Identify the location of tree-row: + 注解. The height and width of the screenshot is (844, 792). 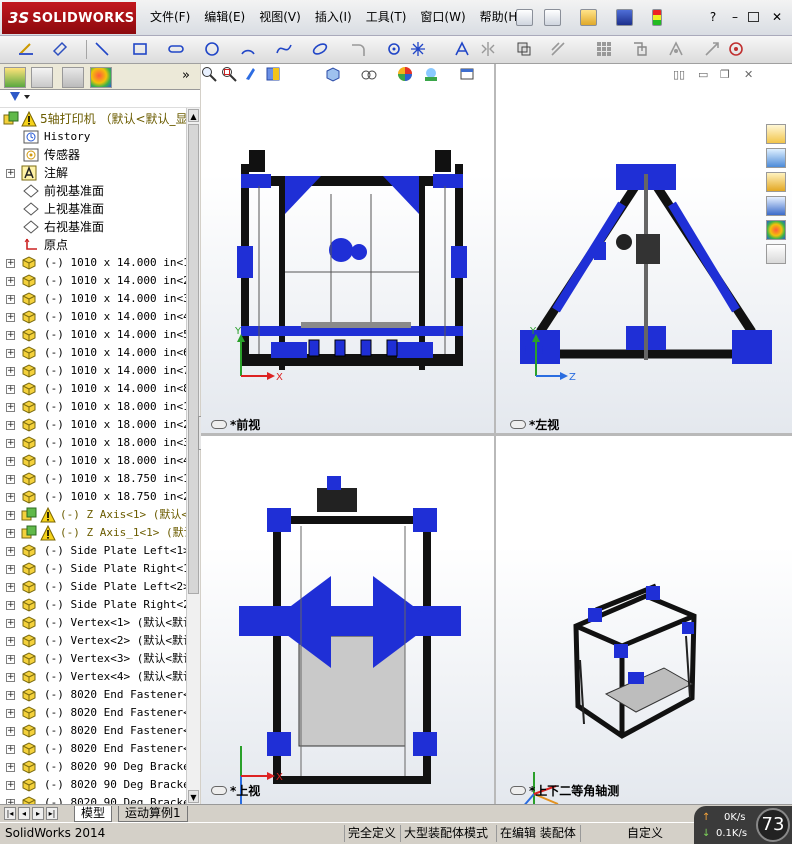
(93, 173).